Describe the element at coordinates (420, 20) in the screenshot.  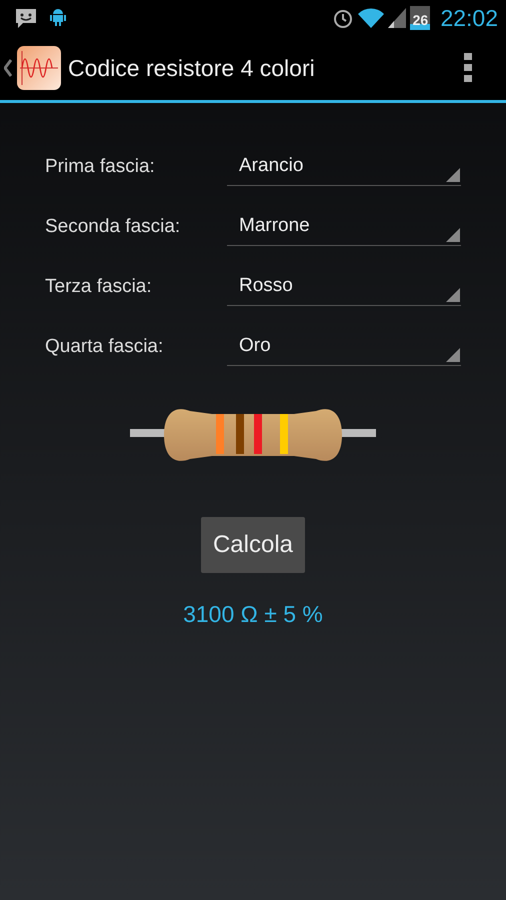
I see `battery-level: 26` at that location.